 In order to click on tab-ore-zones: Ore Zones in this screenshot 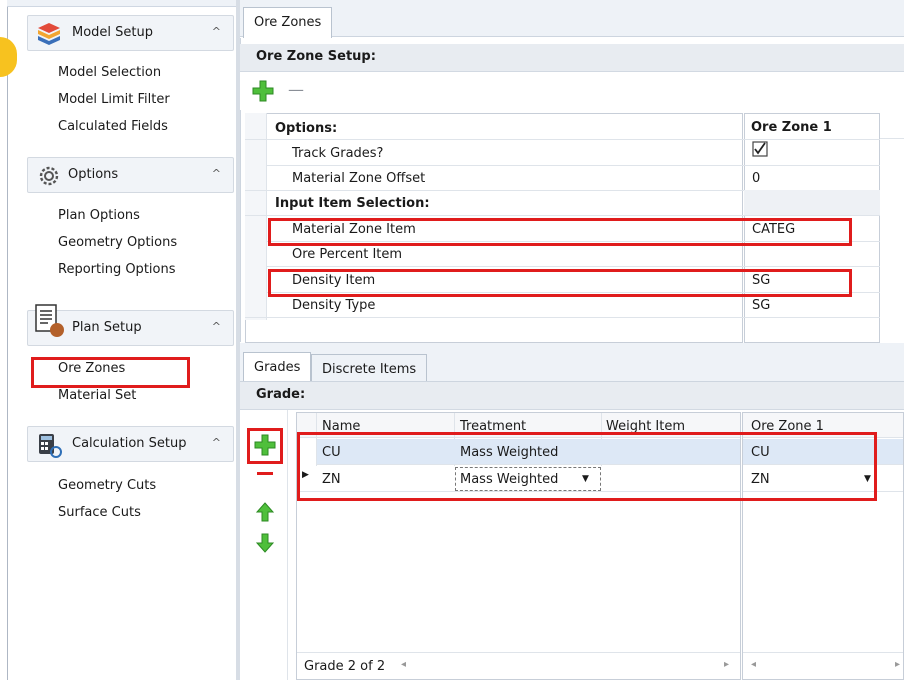, I will do `click(287, 22)`.